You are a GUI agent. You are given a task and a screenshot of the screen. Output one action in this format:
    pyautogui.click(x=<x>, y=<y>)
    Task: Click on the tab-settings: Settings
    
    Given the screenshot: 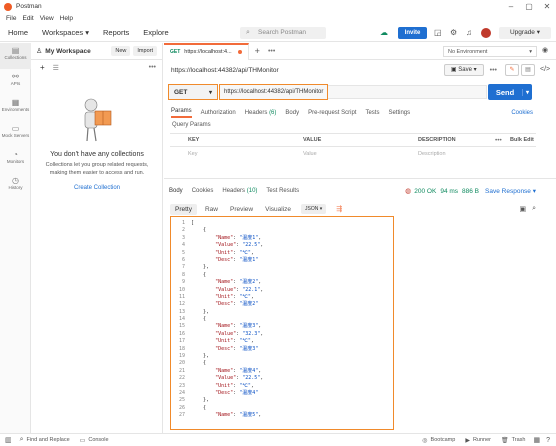 What is the action you would take?
    pyautogui.click(x=399, y=113)
    